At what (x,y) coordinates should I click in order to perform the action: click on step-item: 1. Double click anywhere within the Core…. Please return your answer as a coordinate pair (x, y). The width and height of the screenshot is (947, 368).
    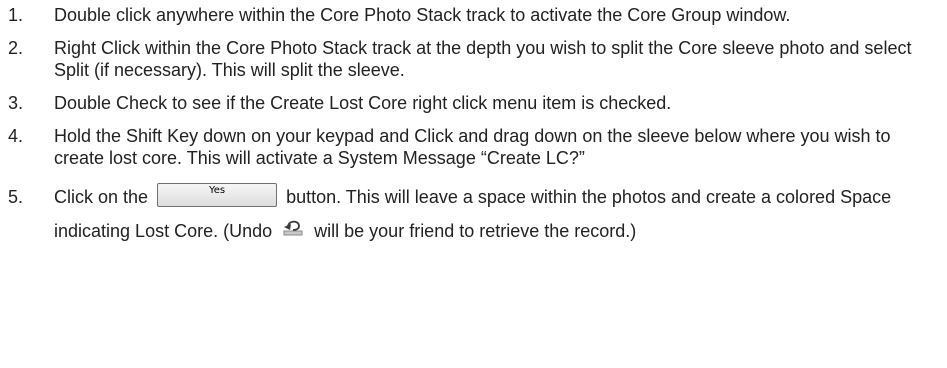
    Looking at the image, I should click on (470, 15).